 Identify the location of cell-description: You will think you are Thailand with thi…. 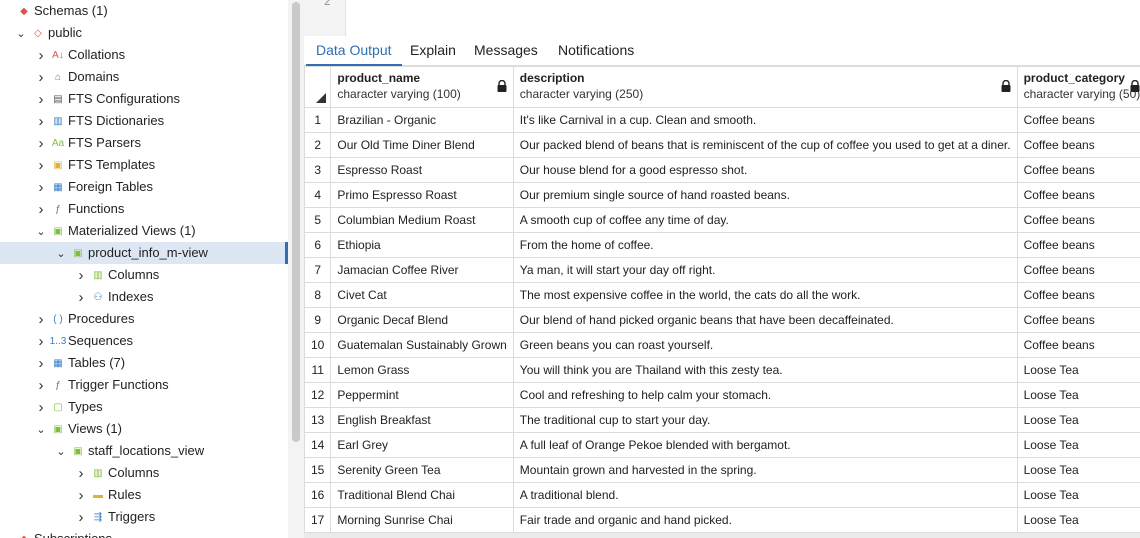
(765, 370).